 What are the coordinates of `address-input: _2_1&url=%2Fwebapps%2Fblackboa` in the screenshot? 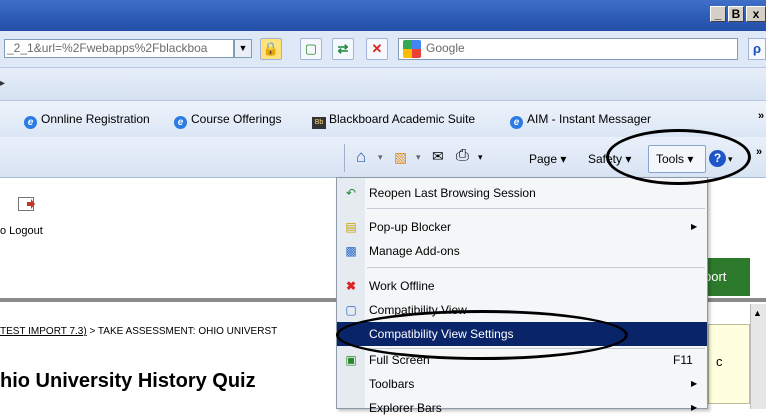 It's located at (119, 48).